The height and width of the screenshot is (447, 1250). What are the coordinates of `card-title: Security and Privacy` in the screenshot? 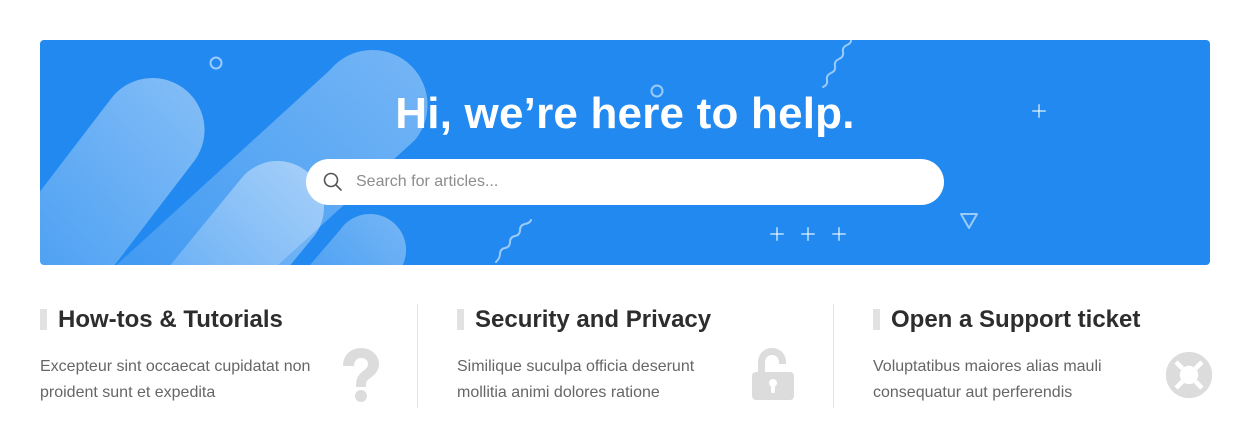 It's located at (584, 320).